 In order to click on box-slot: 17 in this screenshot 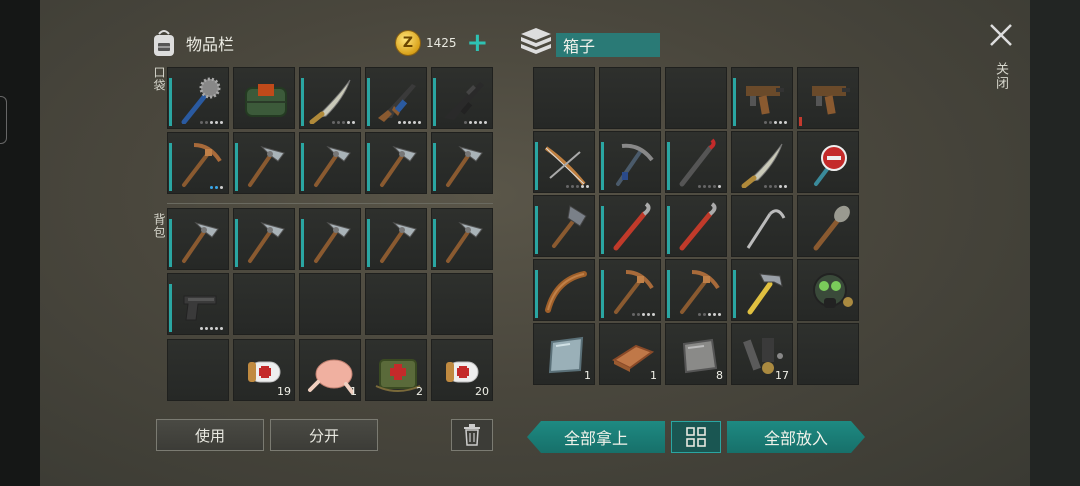, I will do `click(762, 354)`.